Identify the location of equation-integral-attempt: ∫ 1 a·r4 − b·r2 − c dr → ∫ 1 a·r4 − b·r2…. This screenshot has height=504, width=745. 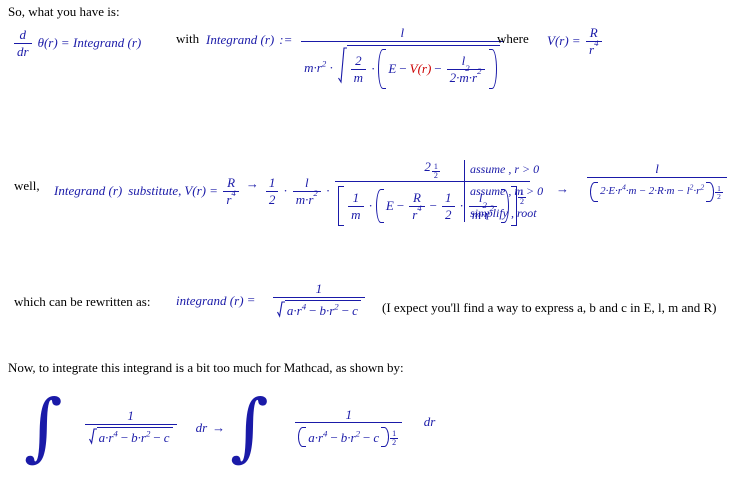
(230, 427).